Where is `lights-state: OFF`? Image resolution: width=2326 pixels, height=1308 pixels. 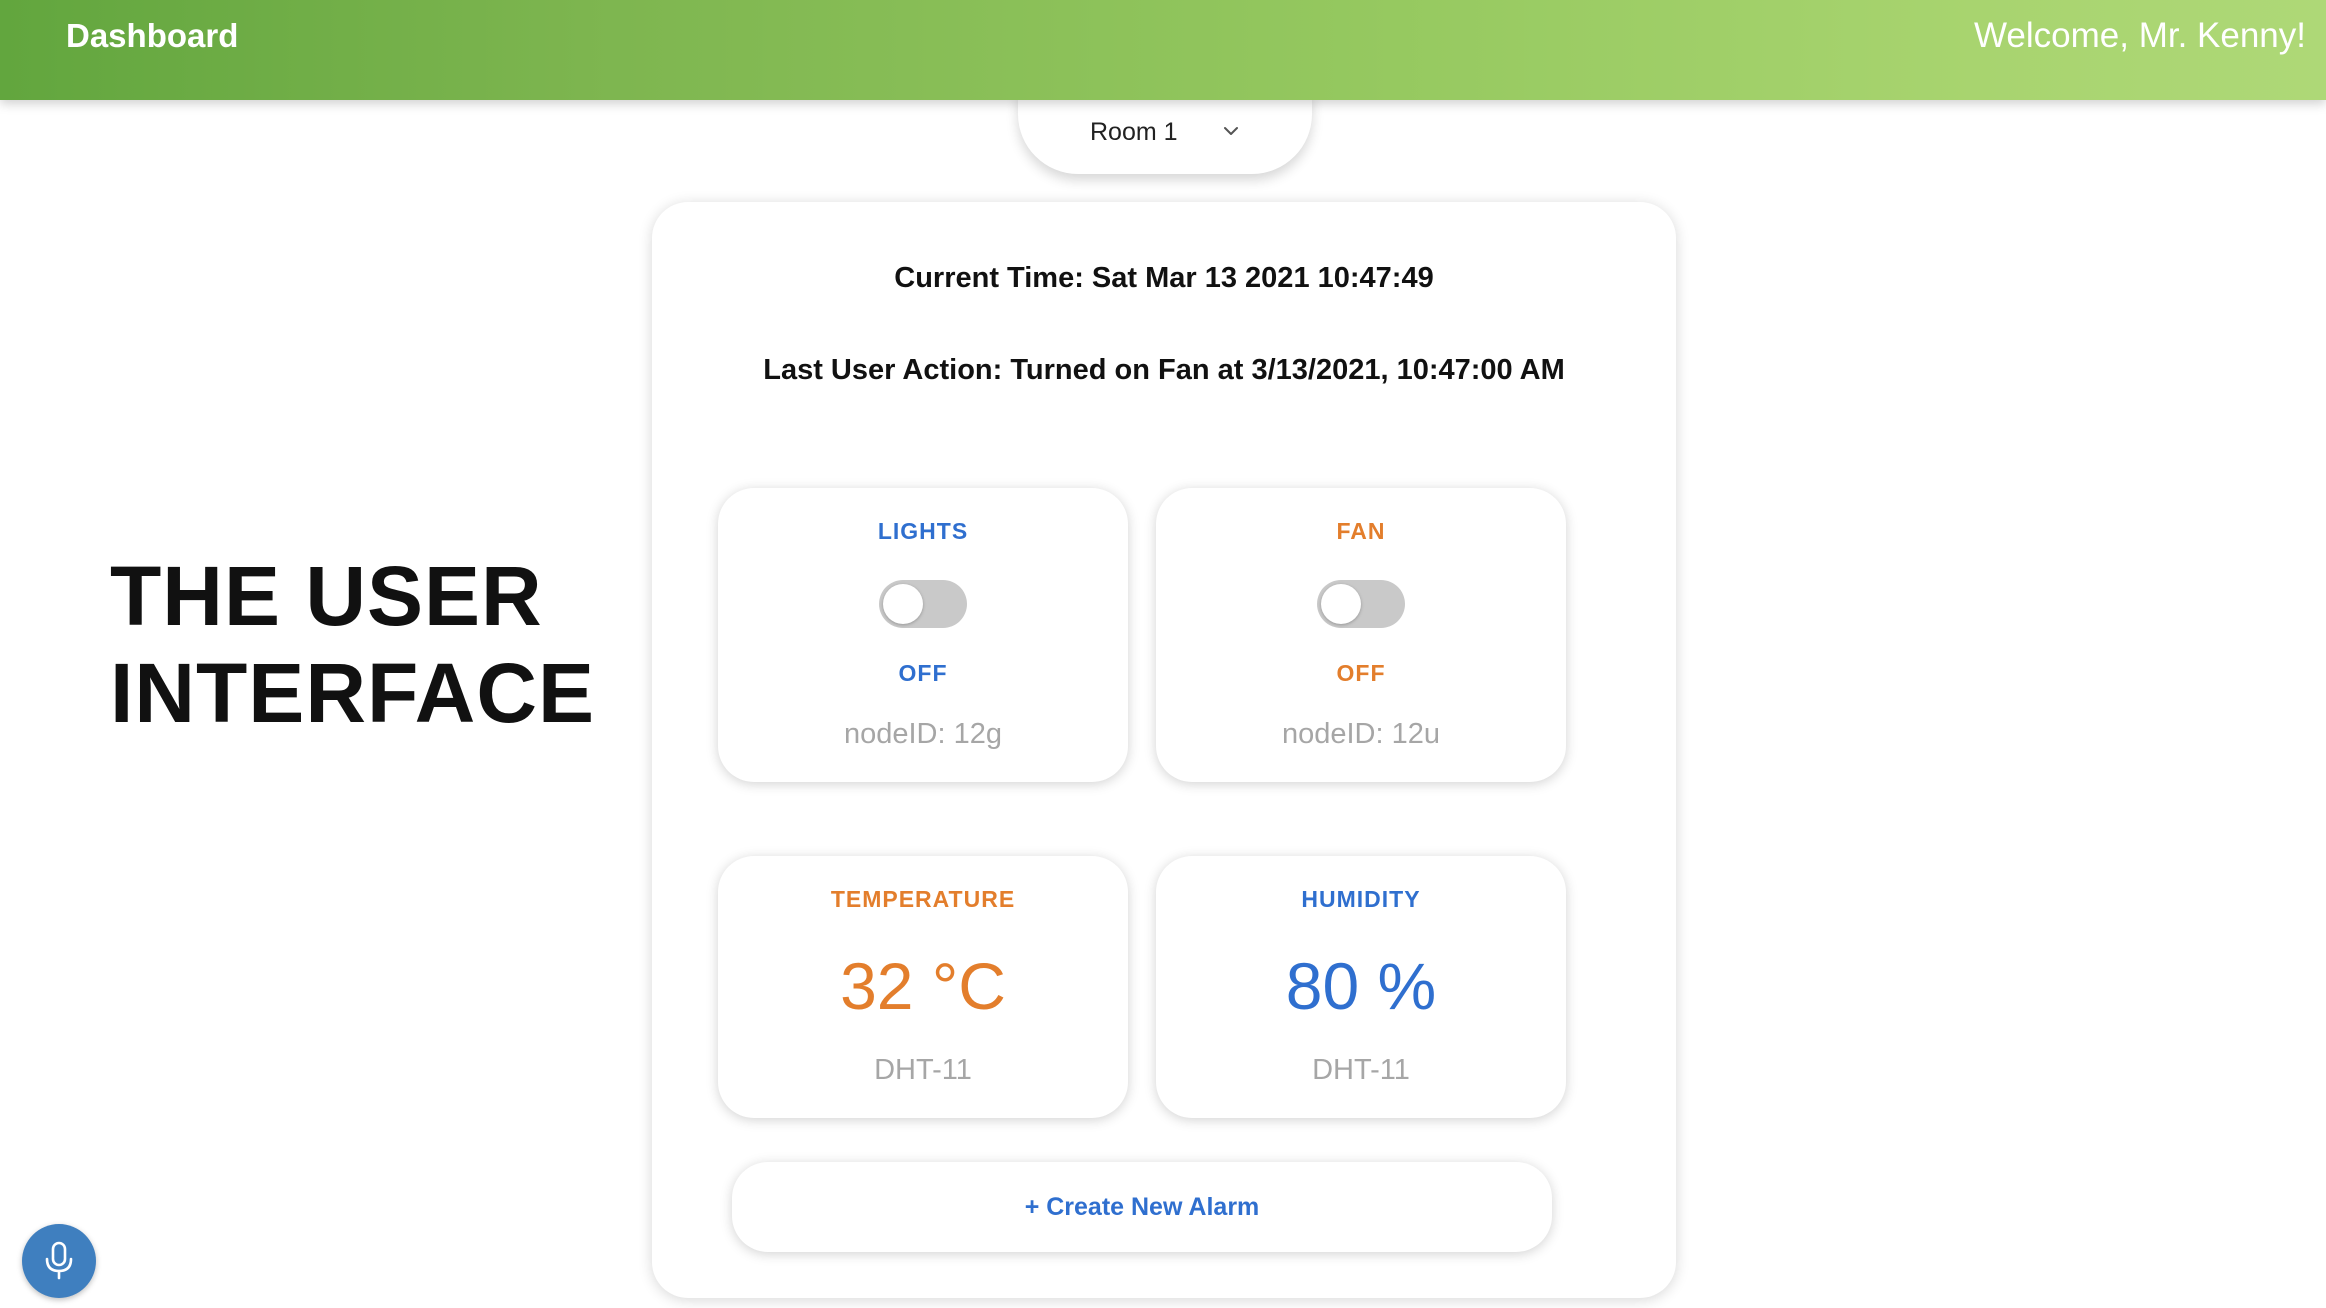 lights-state: OFF is located at coordinates (923, 673).